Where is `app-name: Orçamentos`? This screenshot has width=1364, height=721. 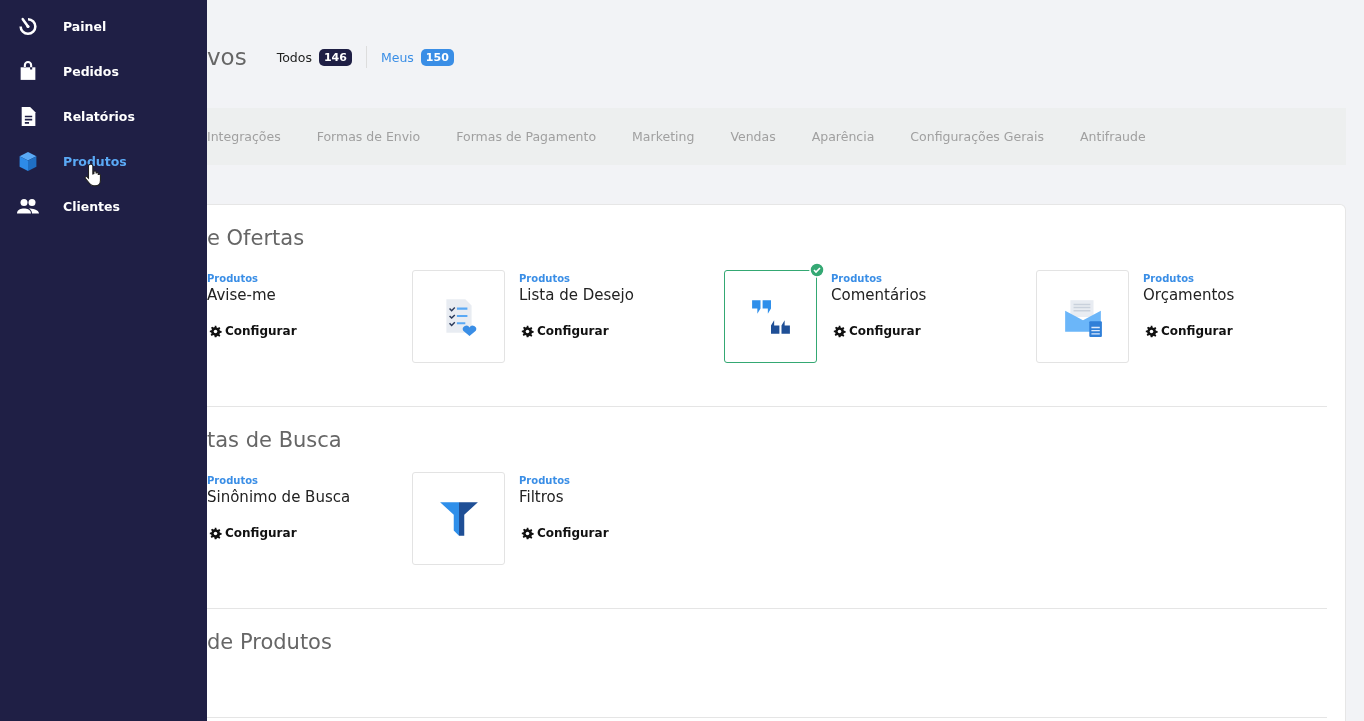
app-name: Orçamentos is located at coordinates (1189, 295).